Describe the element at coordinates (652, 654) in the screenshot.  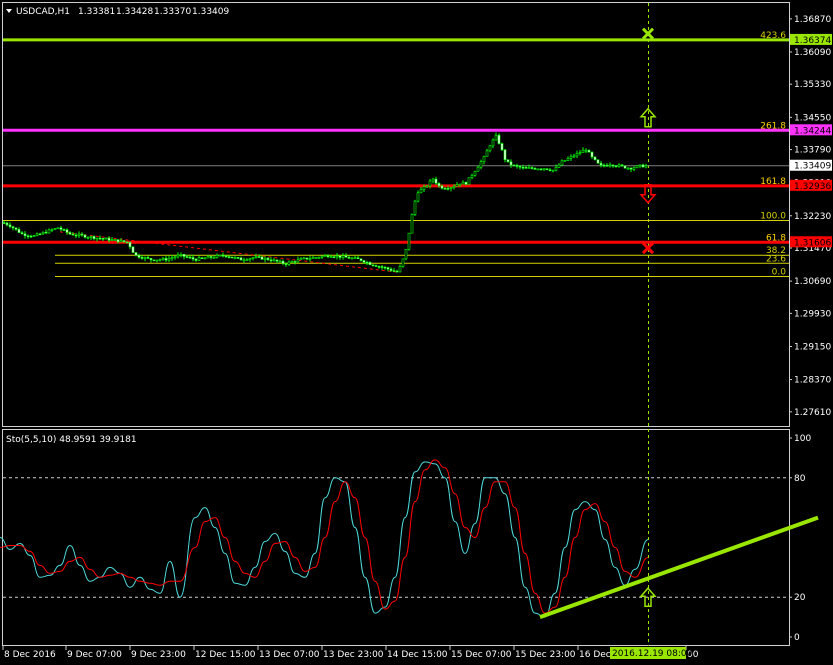
I see `crosshair-time-label: 2016.12.19 08:00` at that location.